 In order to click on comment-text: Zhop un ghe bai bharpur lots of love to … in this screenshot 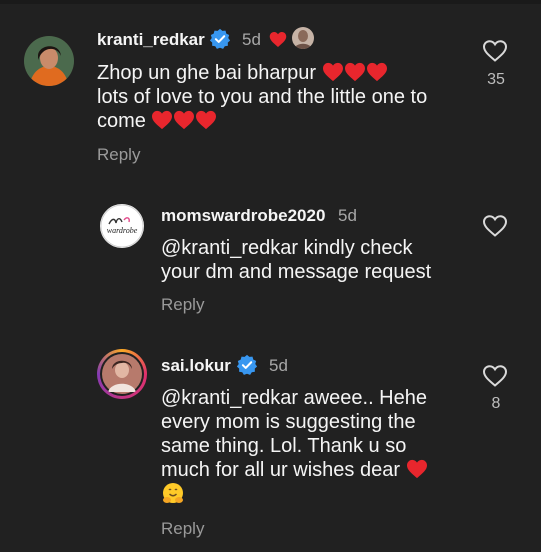, I will do `click(262, 97)`.